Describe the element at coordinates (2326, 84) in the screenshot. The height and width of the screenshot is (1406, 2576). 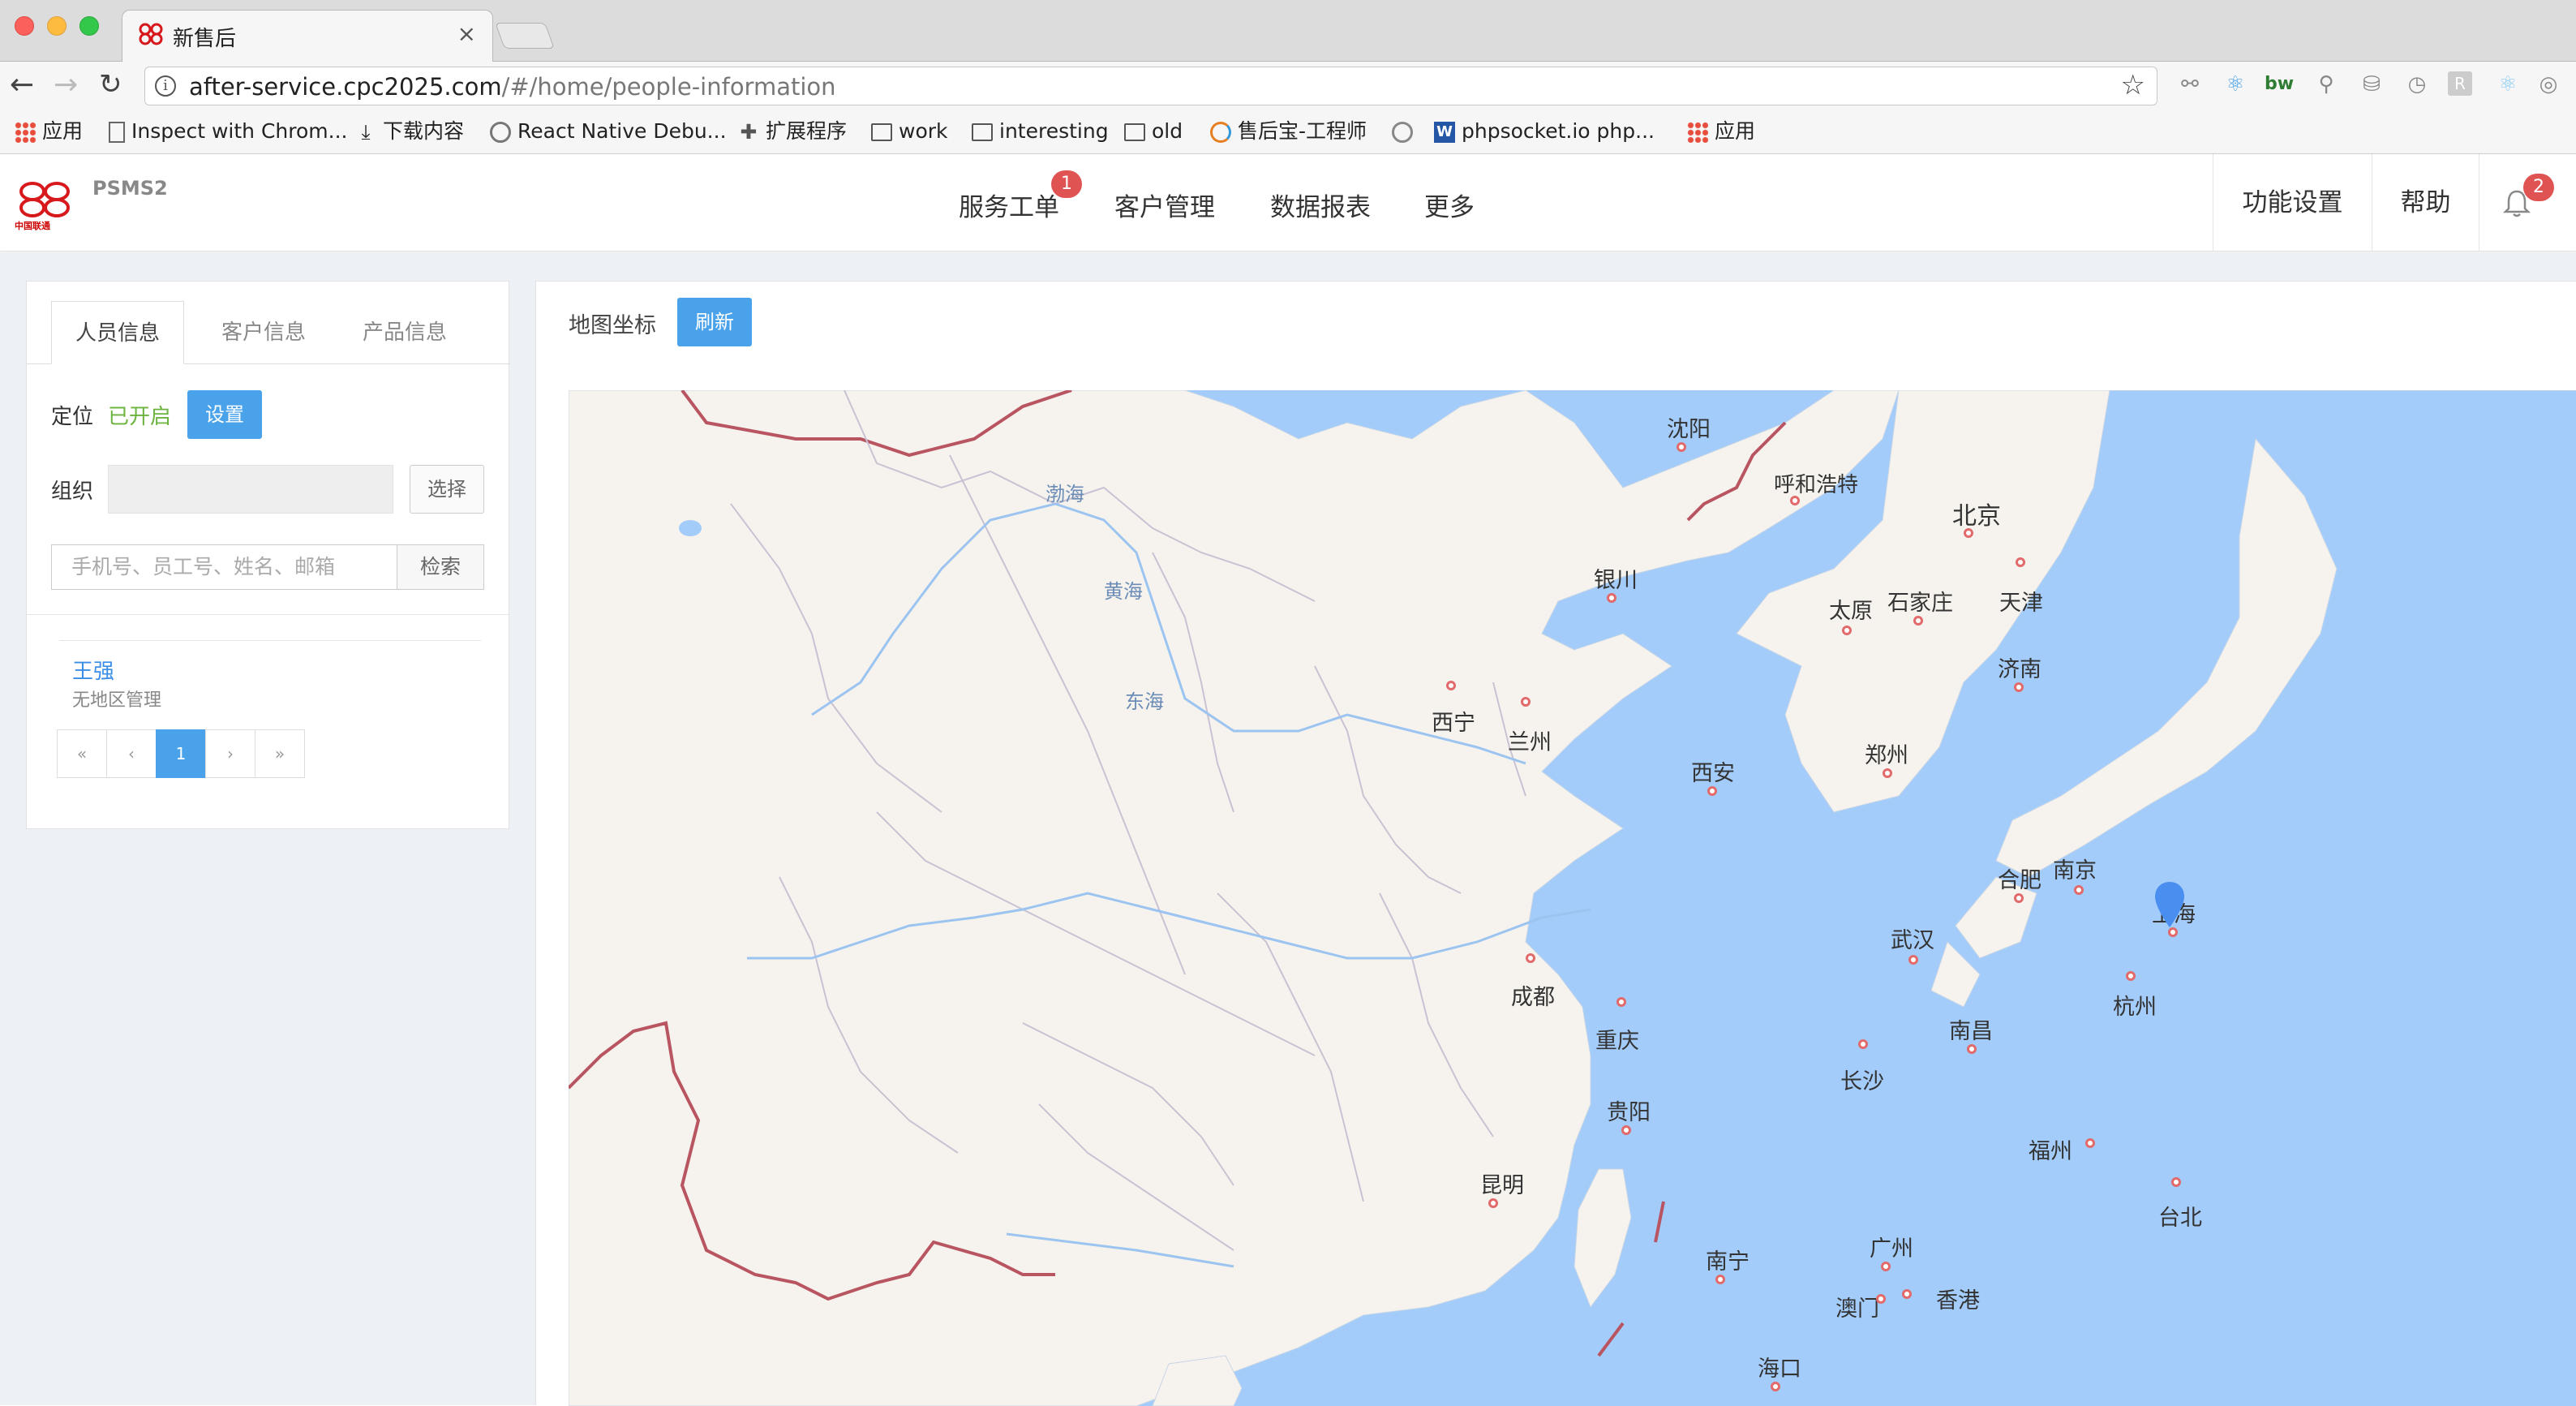
I see `extension-icon: ⚲` at that location.